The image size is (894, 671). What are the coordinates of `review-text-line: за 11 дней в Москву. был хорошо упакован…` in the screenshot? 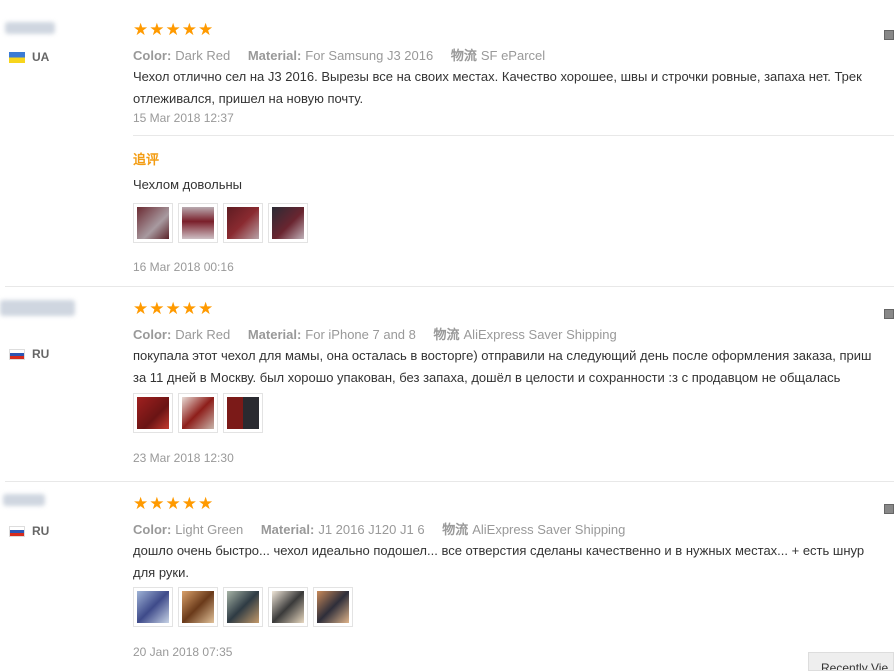 It's located at (487, 377).